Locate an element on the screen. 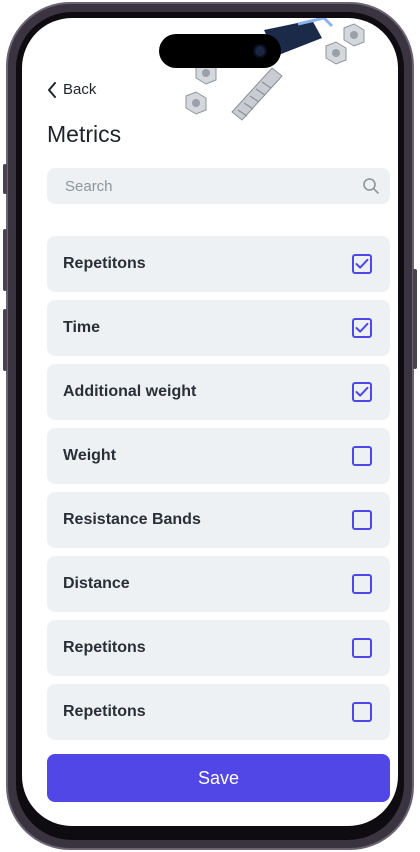 The height and width of the screenshot is (852, 420). search-icon is located at coordinates (371, 186).